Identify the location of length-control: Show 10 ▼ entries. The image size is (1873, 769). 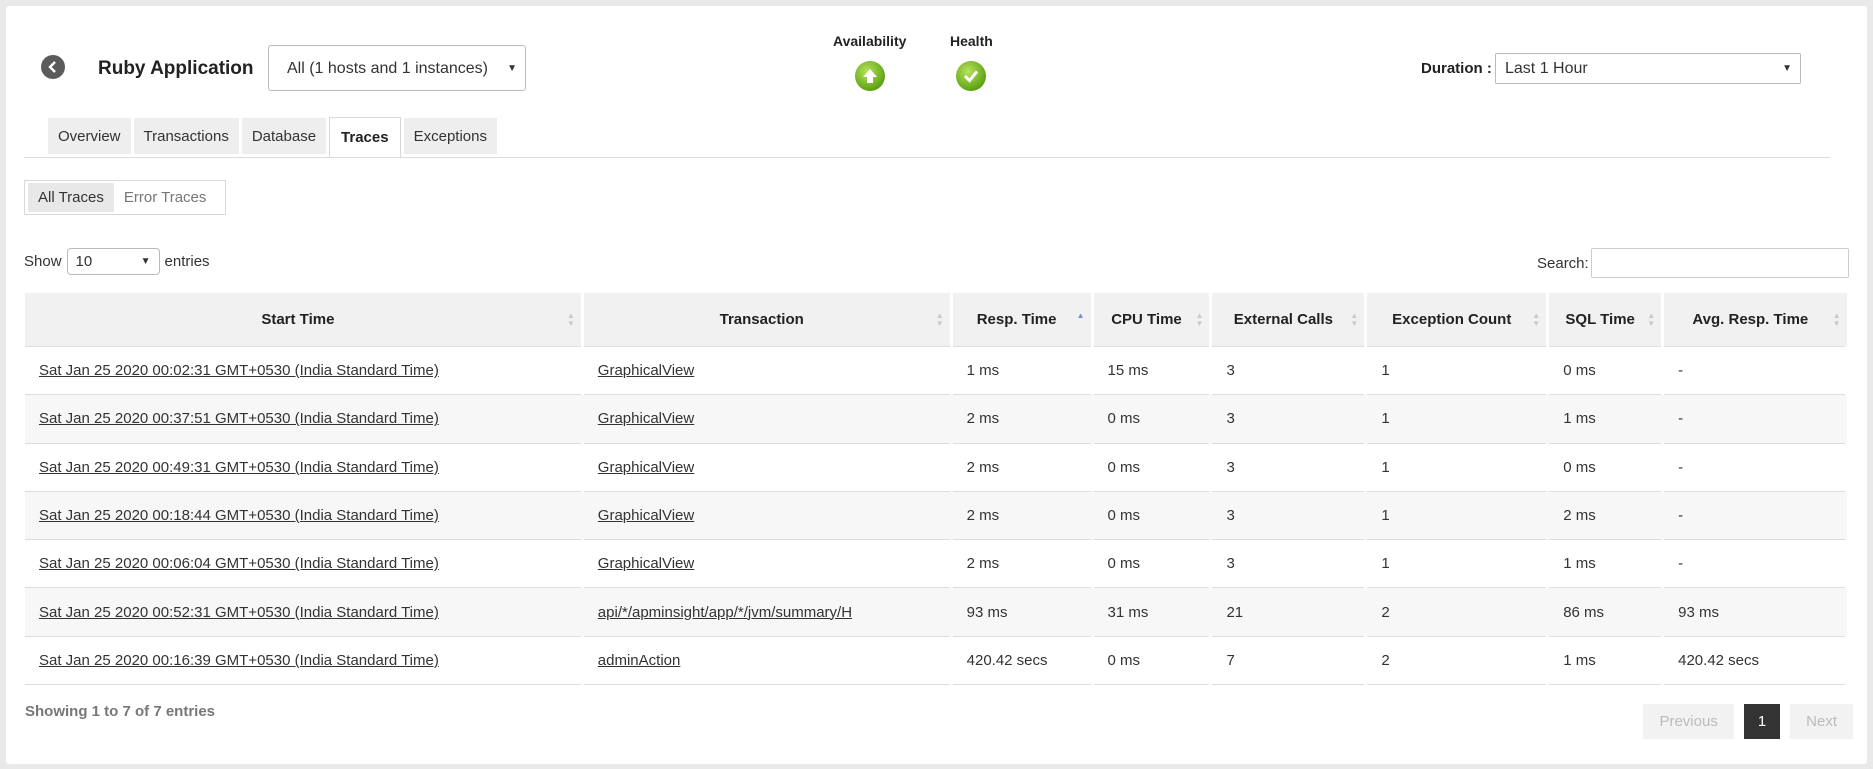
(117, 261).